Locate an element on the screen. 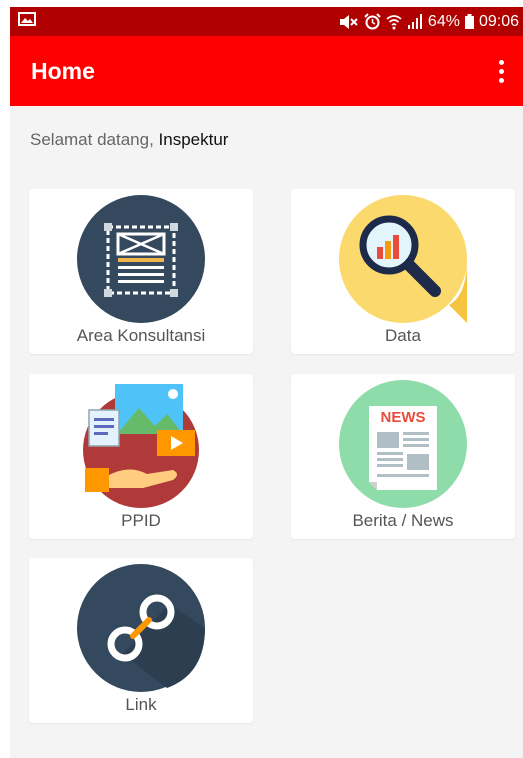  app-bar: Home is located at coordinates (266, 71).